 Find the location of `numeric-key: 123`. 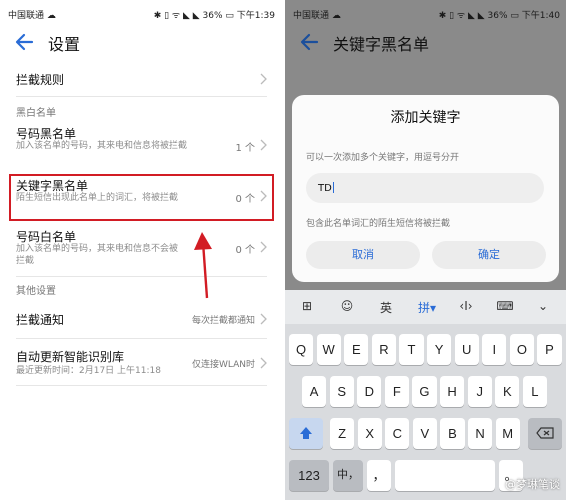

numeric-key: 123 is located at coordinates (309, 475).